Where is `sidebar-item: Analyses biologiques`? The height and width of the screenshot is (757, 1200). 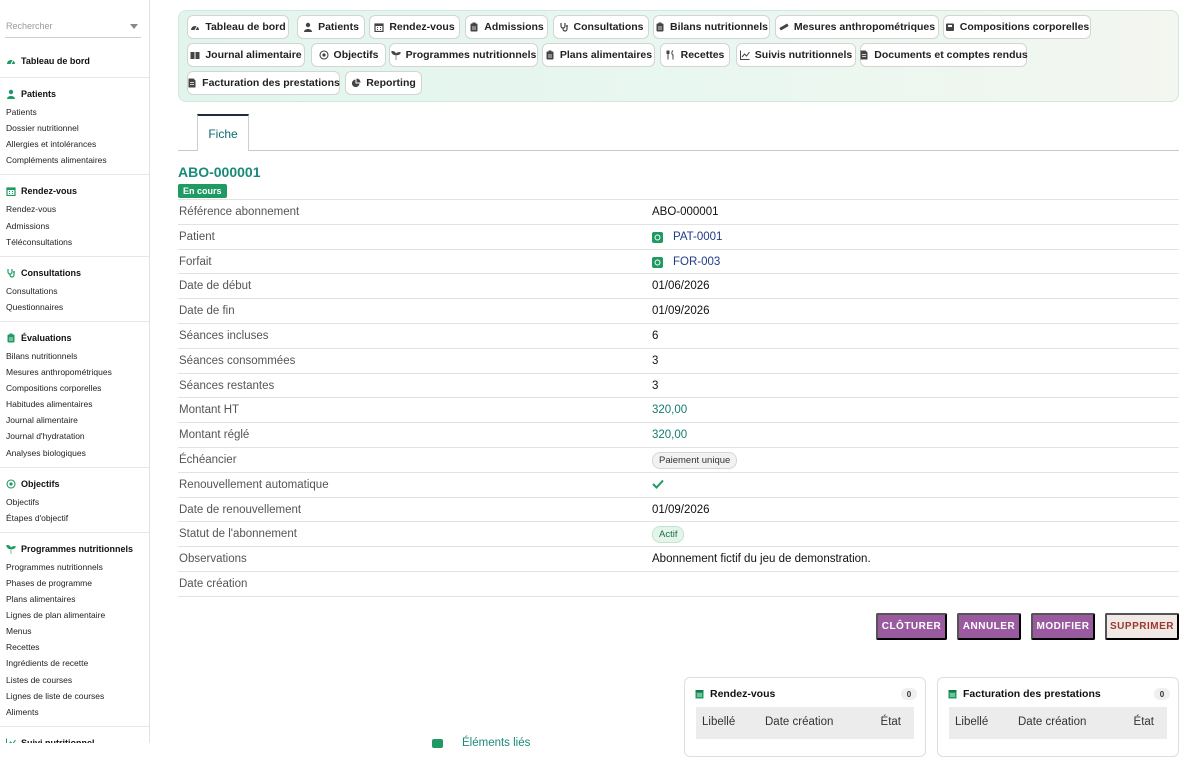 sidebar-item: Analyses biologiques is located at coordinates (46, 453).